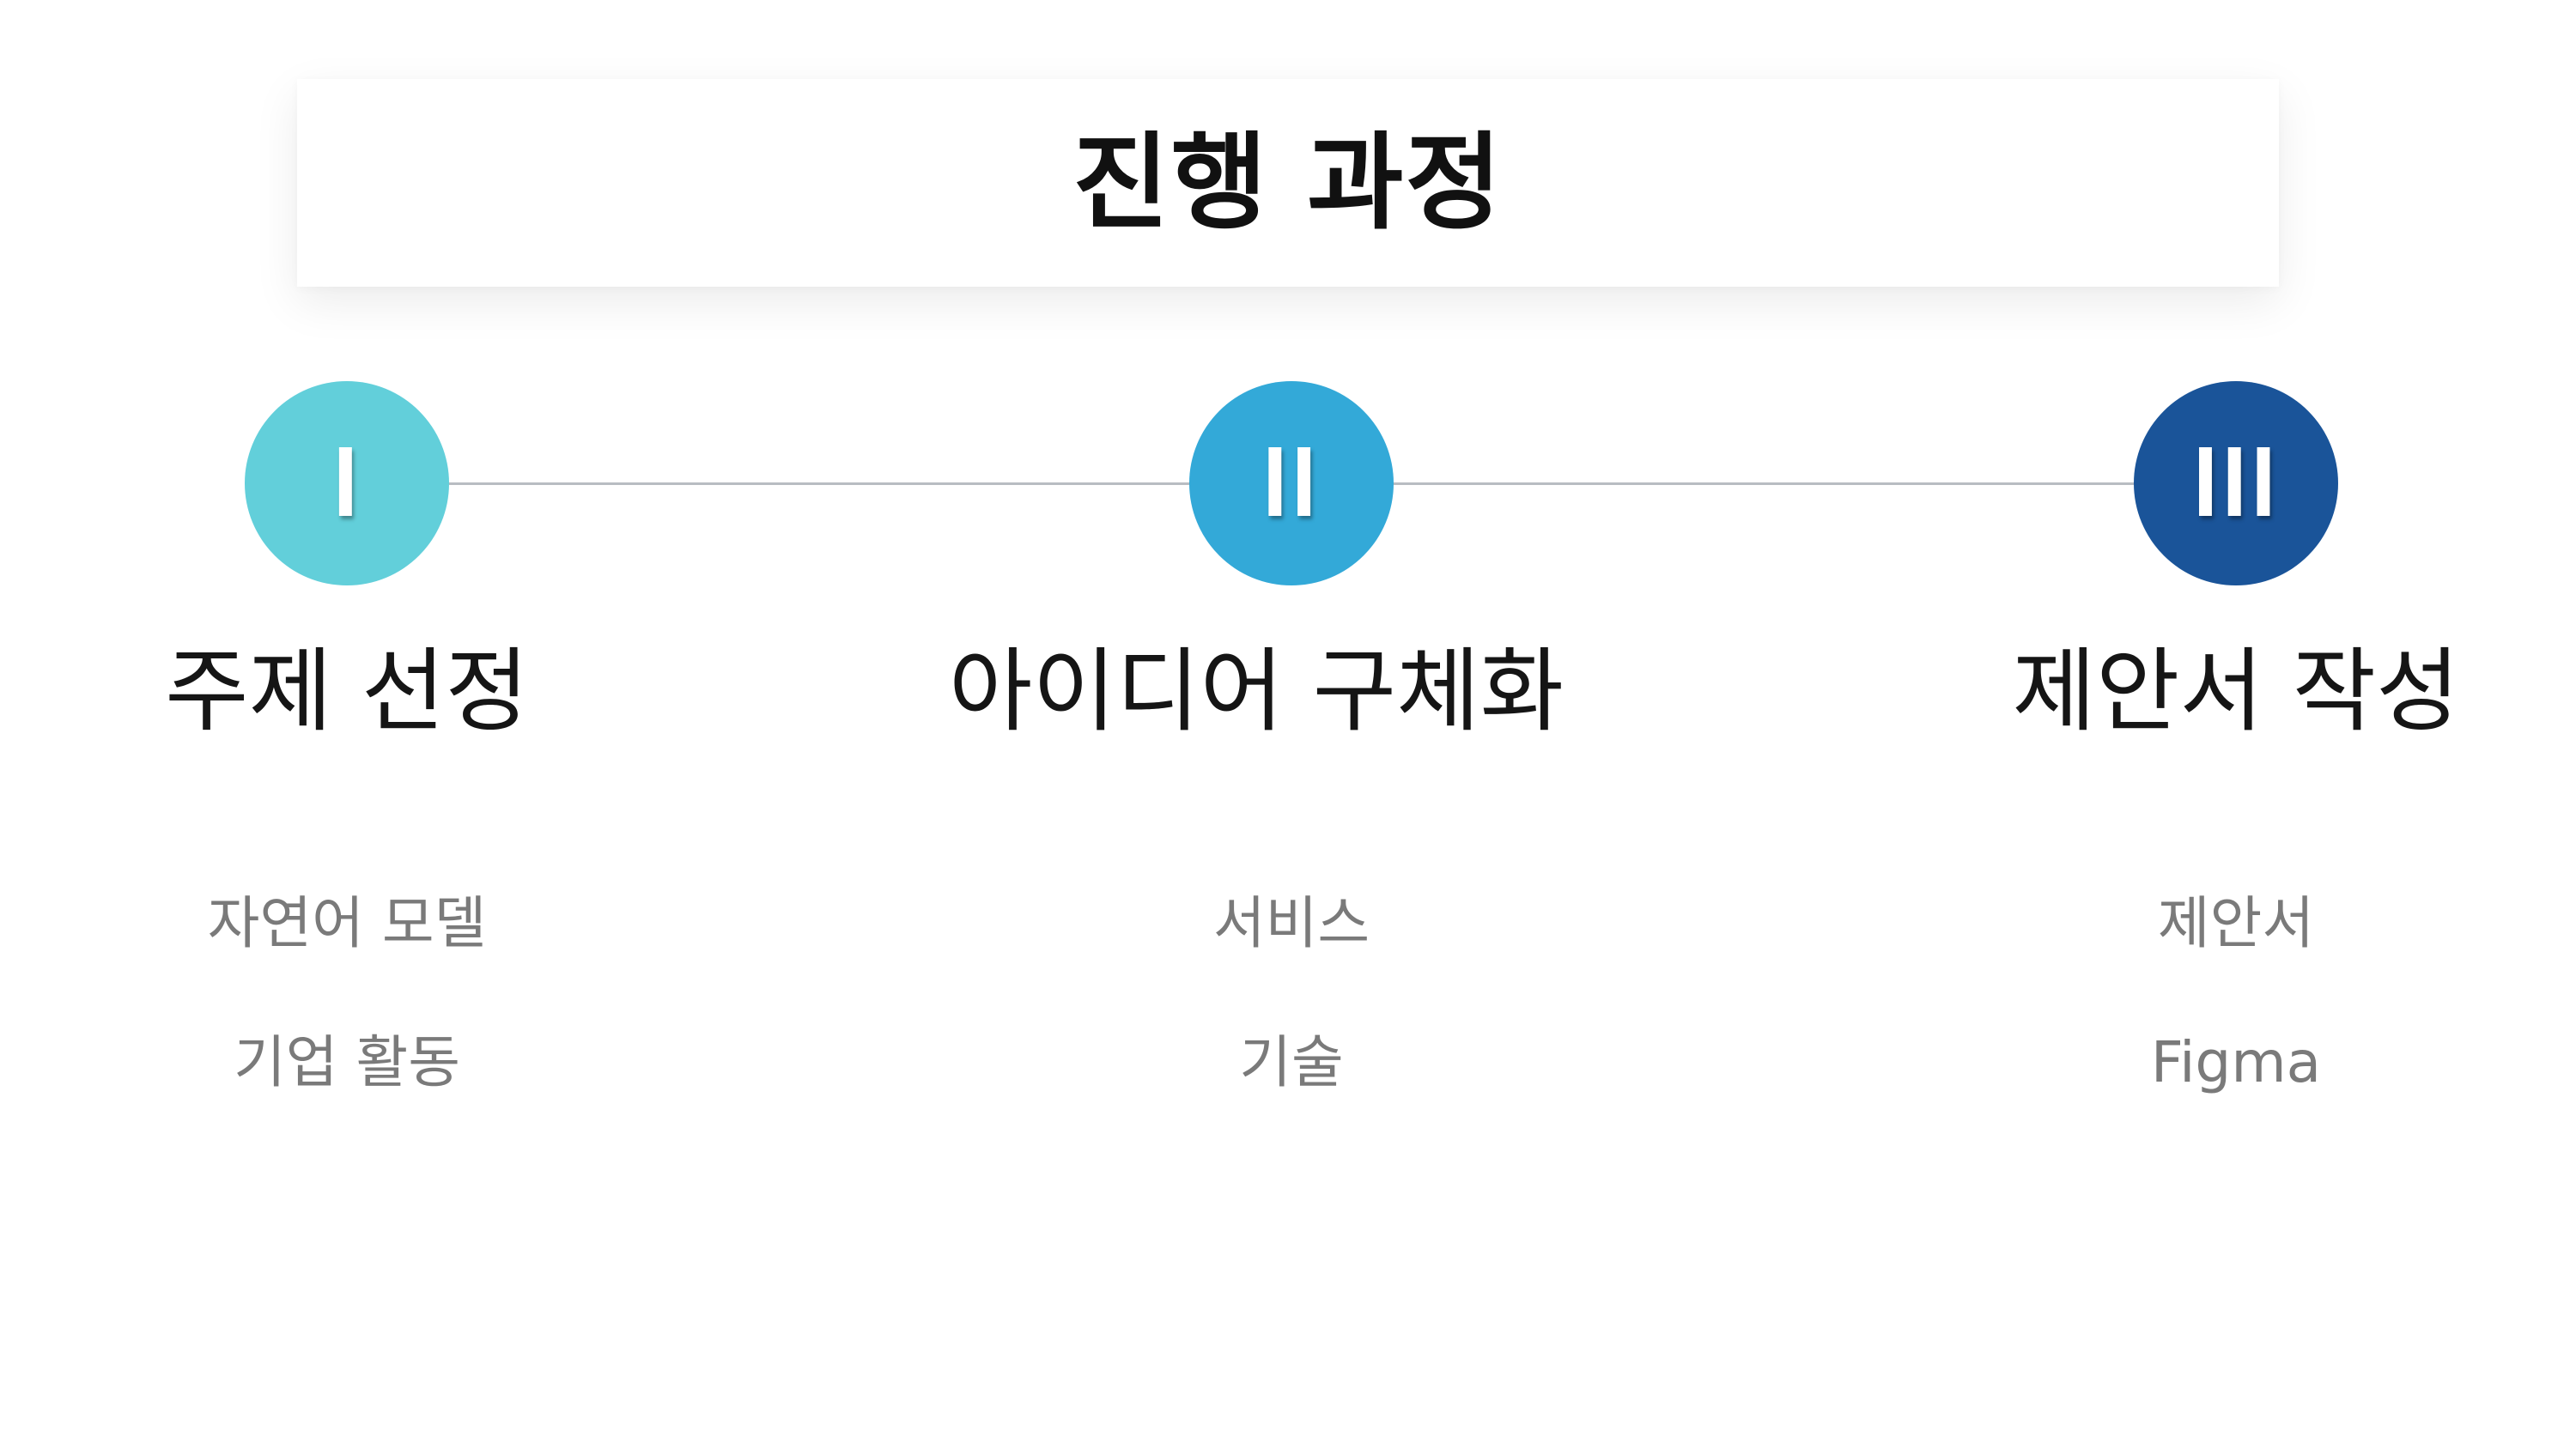  What do you see at coordinates (2236, 691) in the screenshot?
I see `step-3-title: 제안서 작성` at bounding box center [2236, 691].